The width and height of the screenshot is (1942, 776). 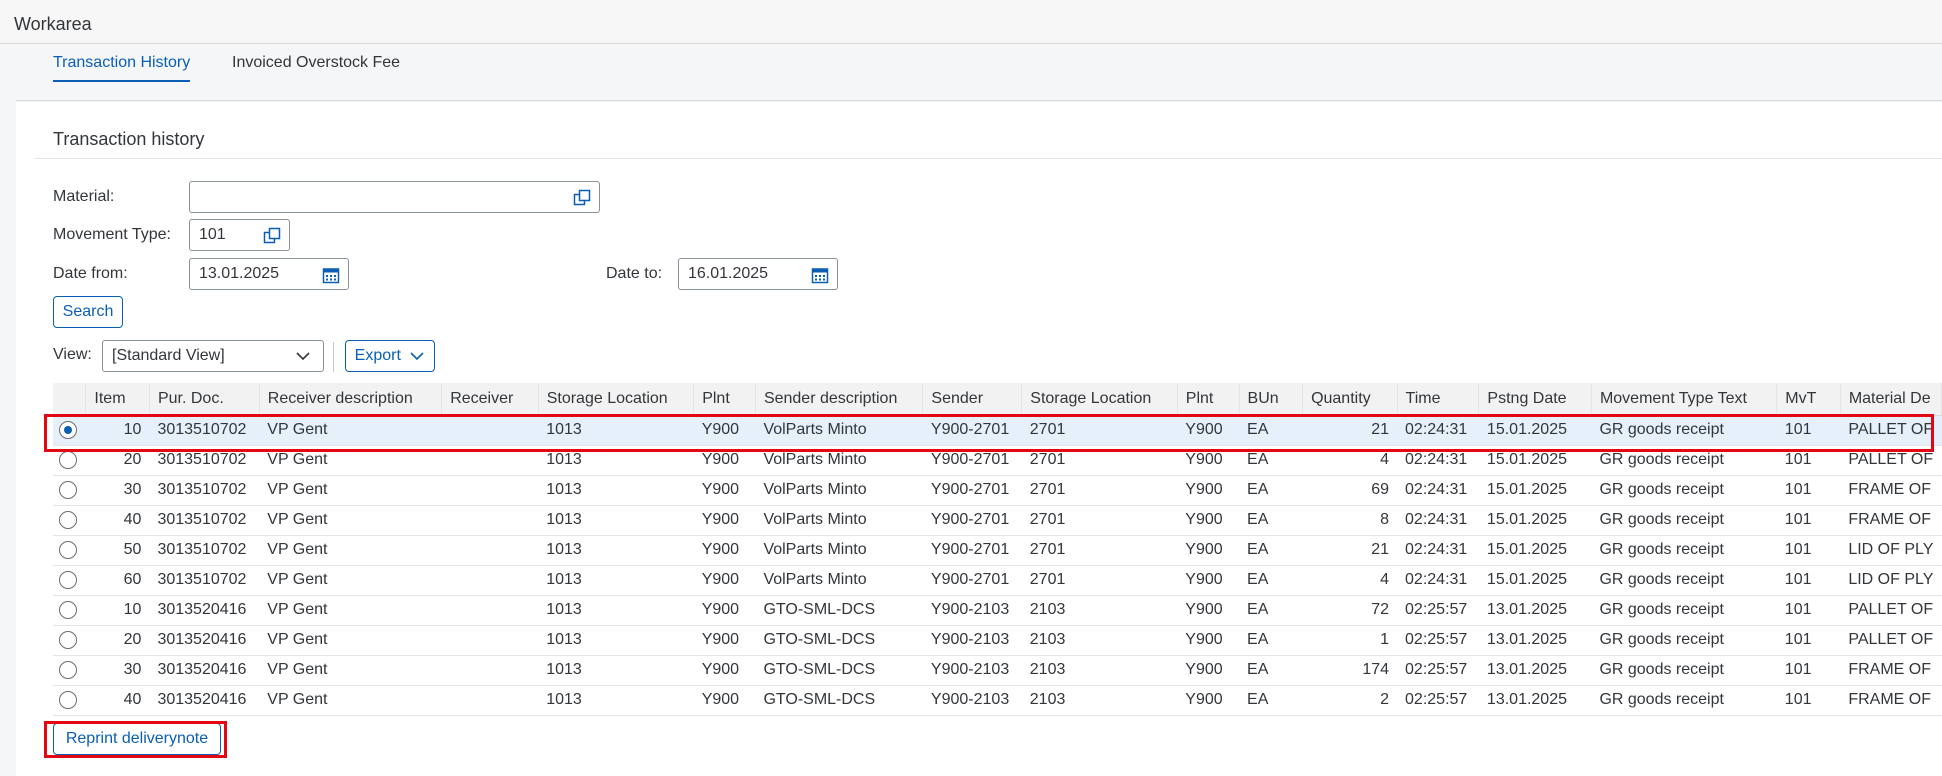 What do you see at coordinates (490, 550) in the screenshot?
I see `table-cell` at bounding box center [490, 550].